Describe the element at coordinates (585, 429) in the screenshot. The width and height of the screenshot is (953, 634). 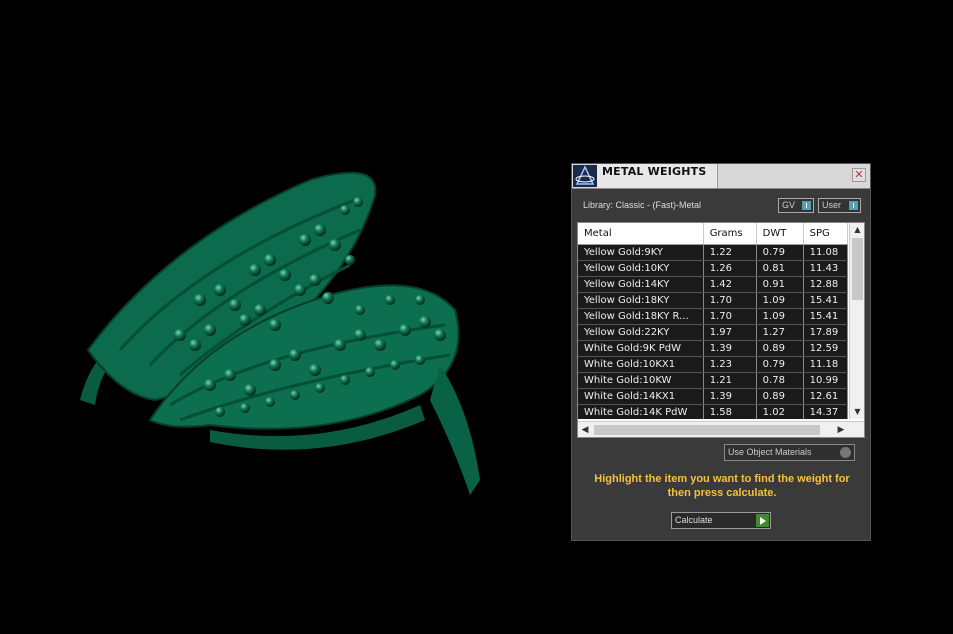
I see `scroll-left-icon: ◀` at that location.